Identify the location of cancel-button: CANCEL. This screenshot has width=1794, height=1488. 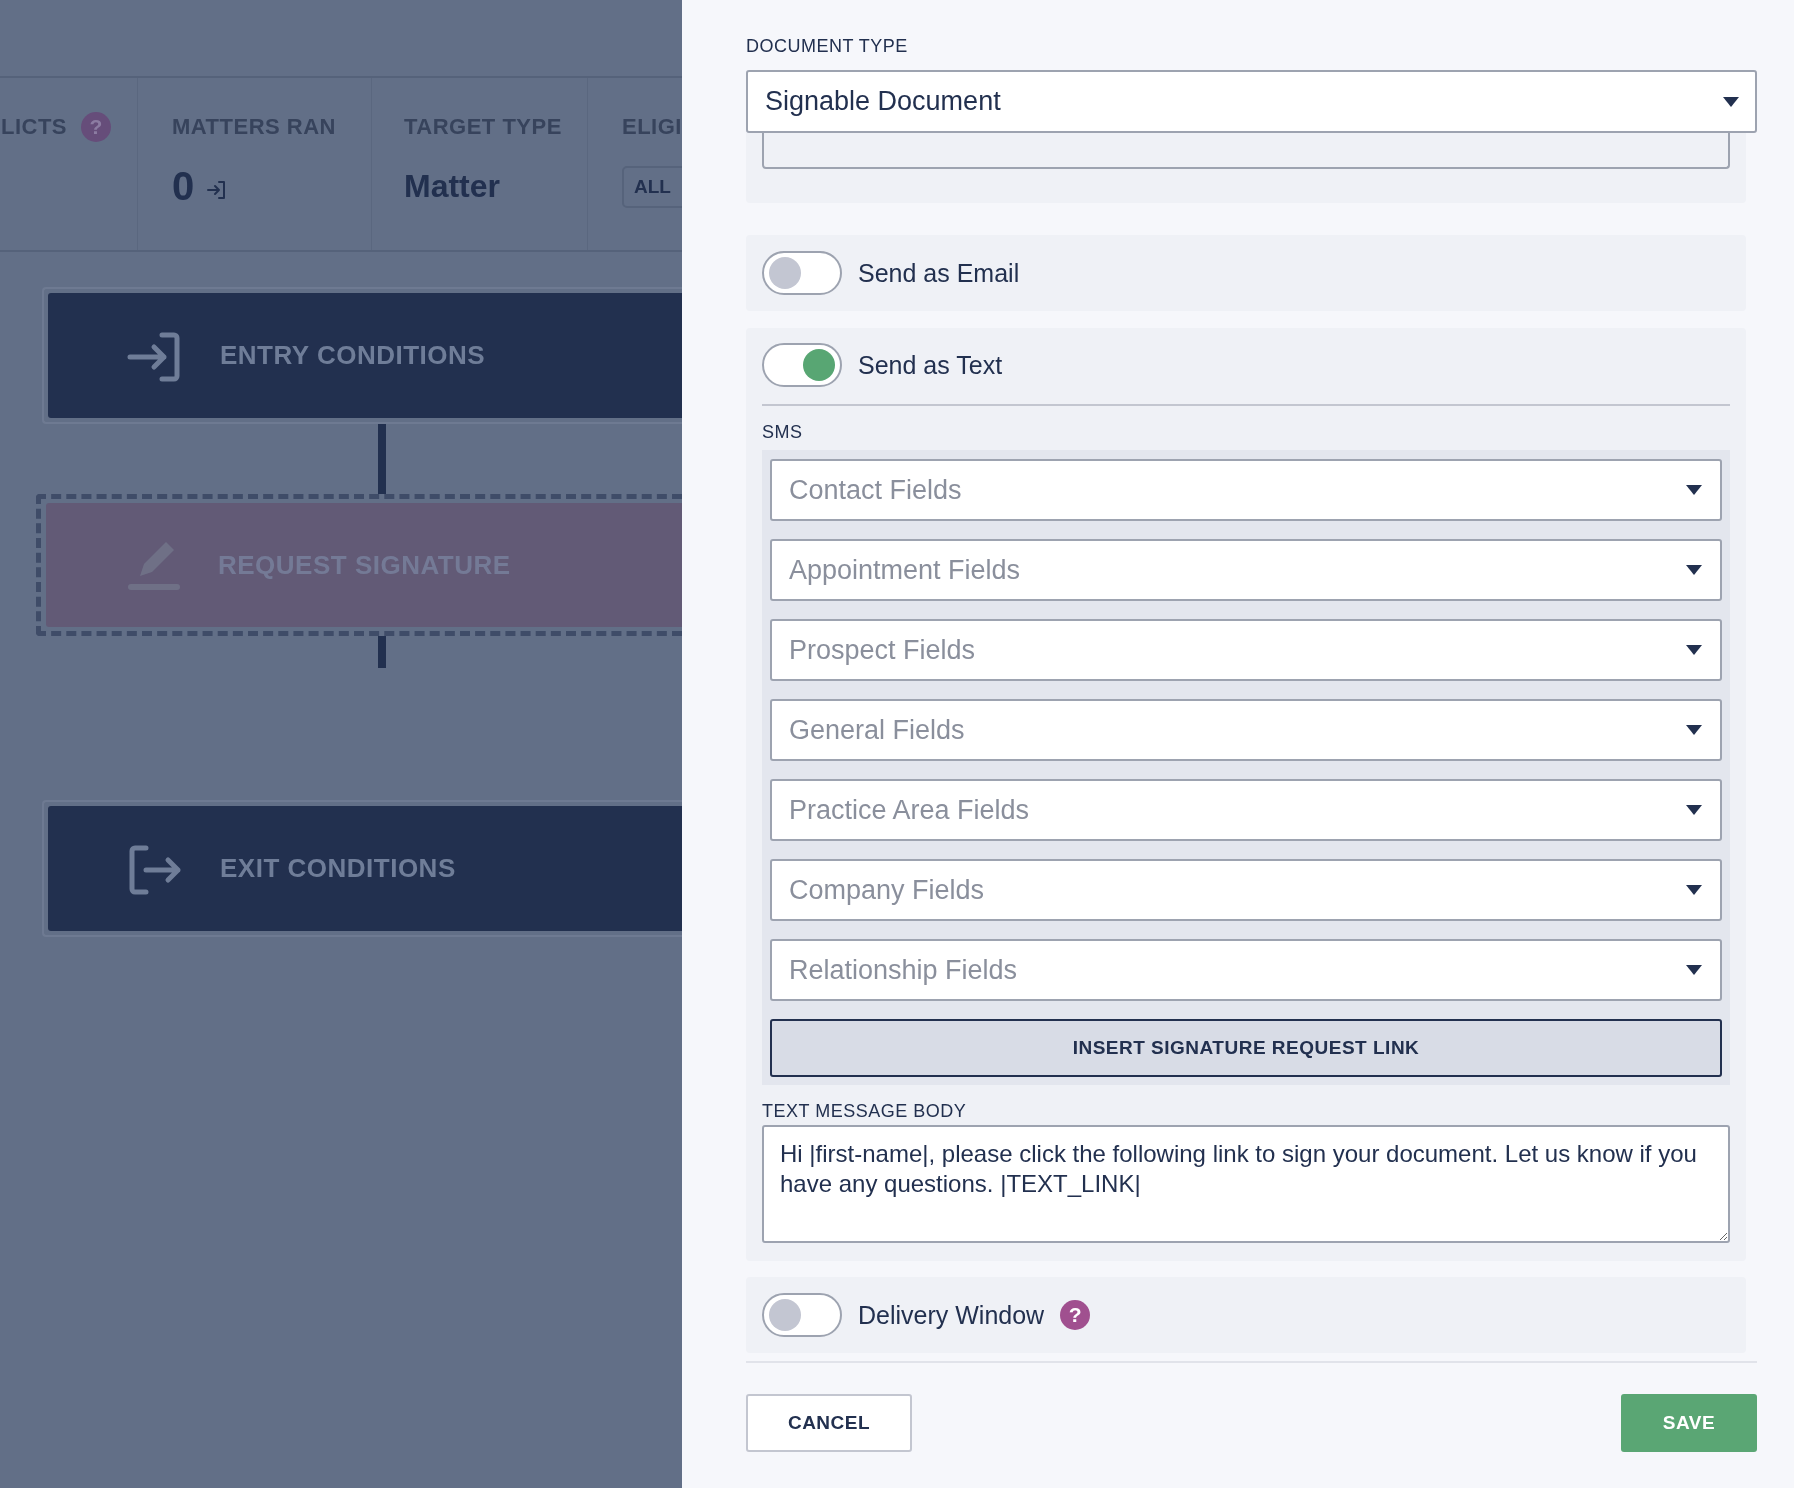
(829, 1423).